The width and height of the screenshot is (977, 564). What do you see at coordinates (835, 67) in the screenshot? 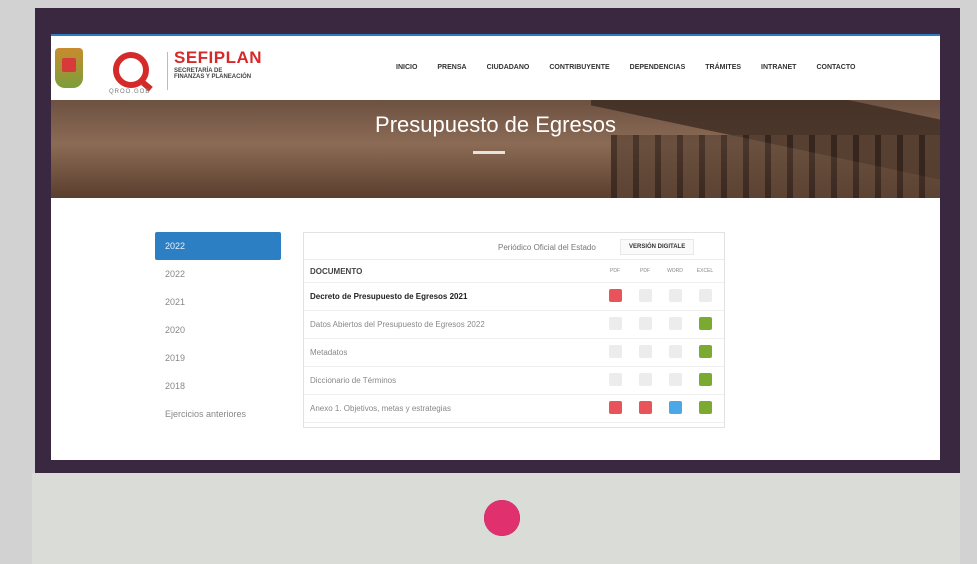
I see `nav-contacto: CONTACTO` at bounding box center [835, 67].